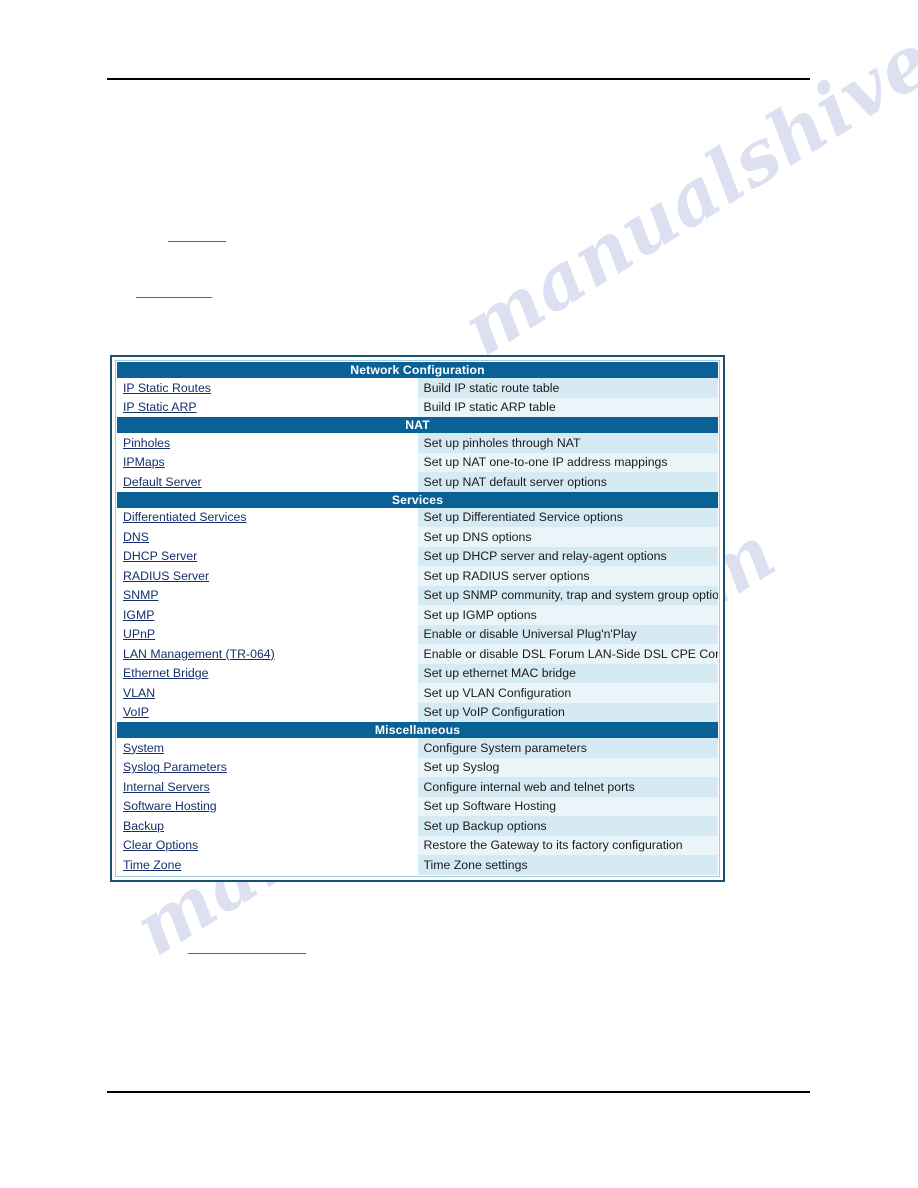 This screenshot has height=1188, width=918. I want to click on config-link: Default Server, so click(162, 482).